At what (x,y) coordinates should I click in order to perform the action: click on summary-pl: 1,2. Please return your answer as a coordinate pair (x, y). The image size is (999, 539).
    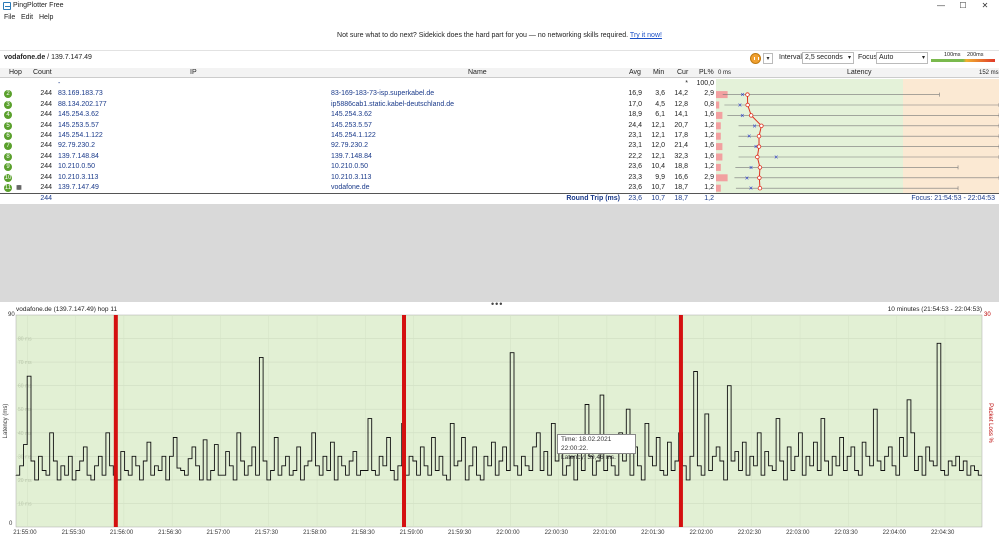
    Looking at the image, I should click on (709, 198).